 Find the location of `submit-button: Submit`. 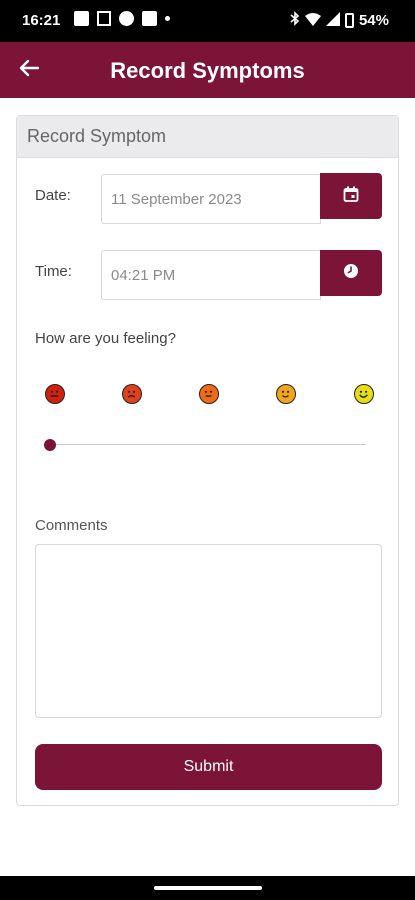

submit-button: Submit is located at coordinates (208, 767).